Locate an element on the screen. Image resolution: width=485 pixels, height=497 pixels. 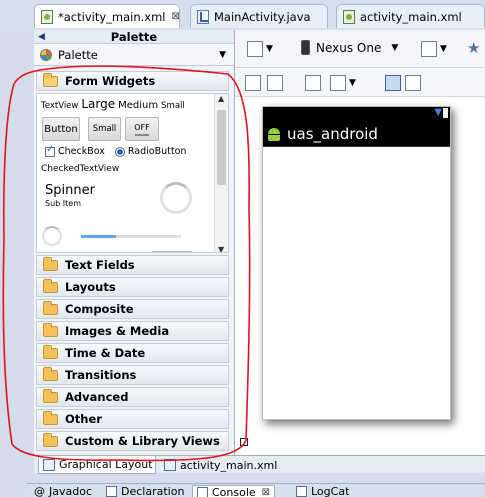
scroll-up-icon: ▲ is located at coordinates (221, 98).